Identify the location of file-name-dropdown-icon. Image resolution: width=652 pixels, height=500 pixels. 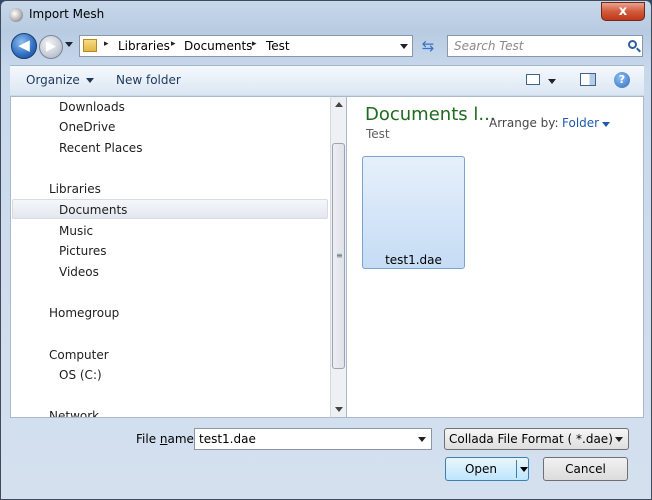
(422, 439).